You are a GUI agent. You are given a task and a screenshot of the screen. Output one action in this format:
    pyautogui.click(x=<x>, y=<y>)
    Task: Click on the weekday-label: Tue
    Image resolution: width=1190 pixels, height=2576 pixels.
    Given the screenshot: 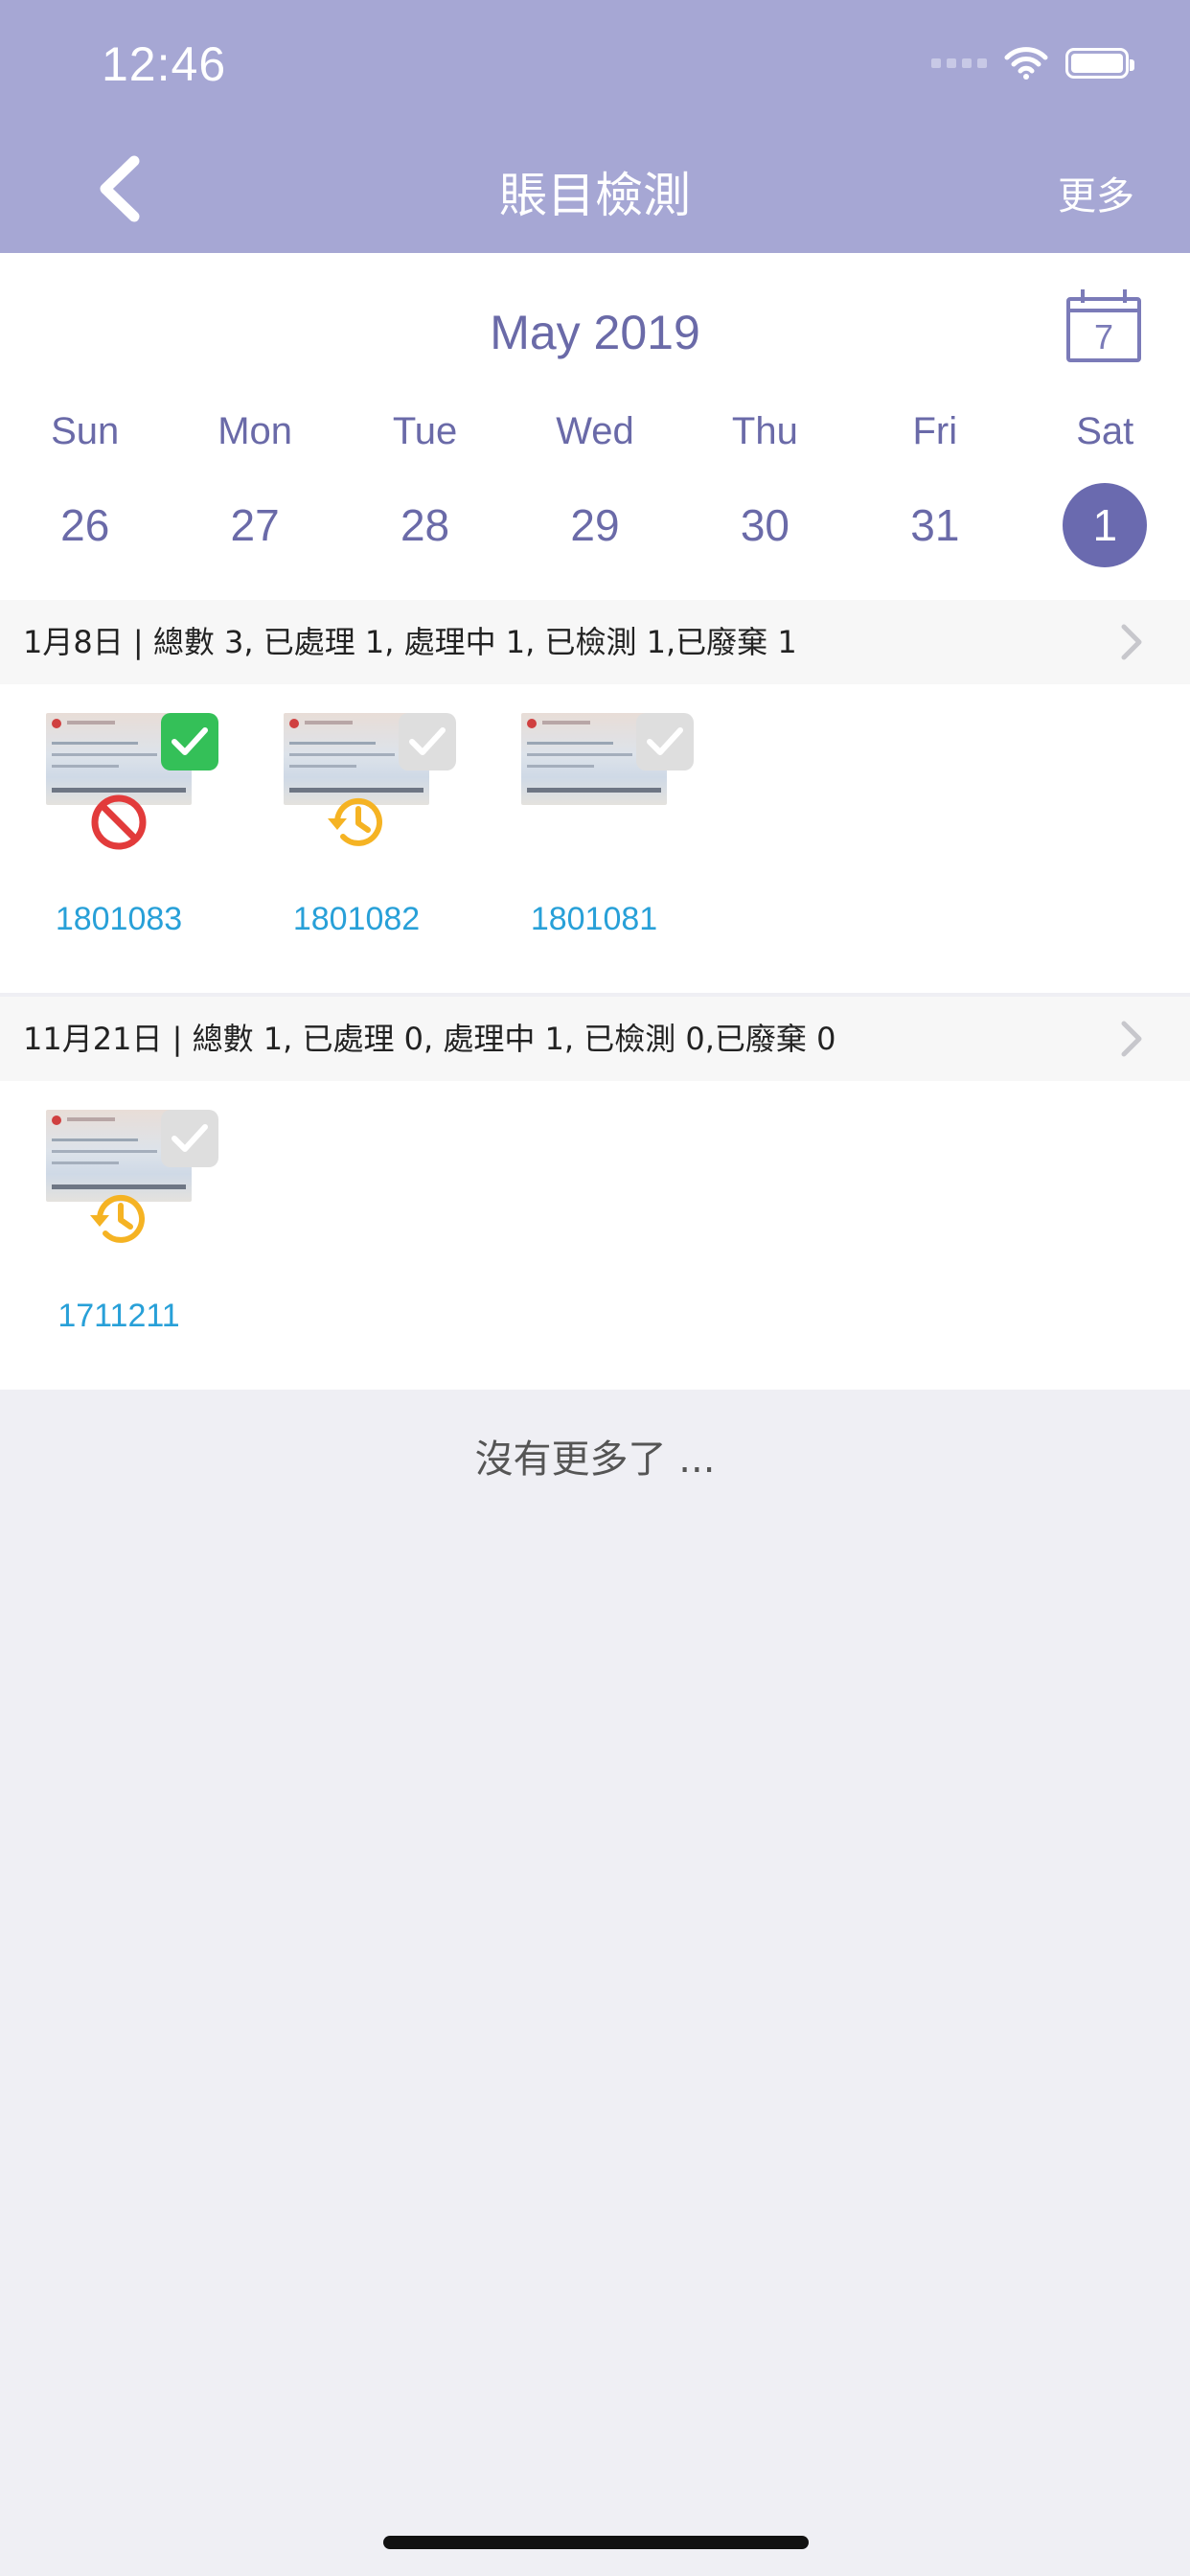 What is the action you would take?
    pyautogui.click(x=425, y=431)
    